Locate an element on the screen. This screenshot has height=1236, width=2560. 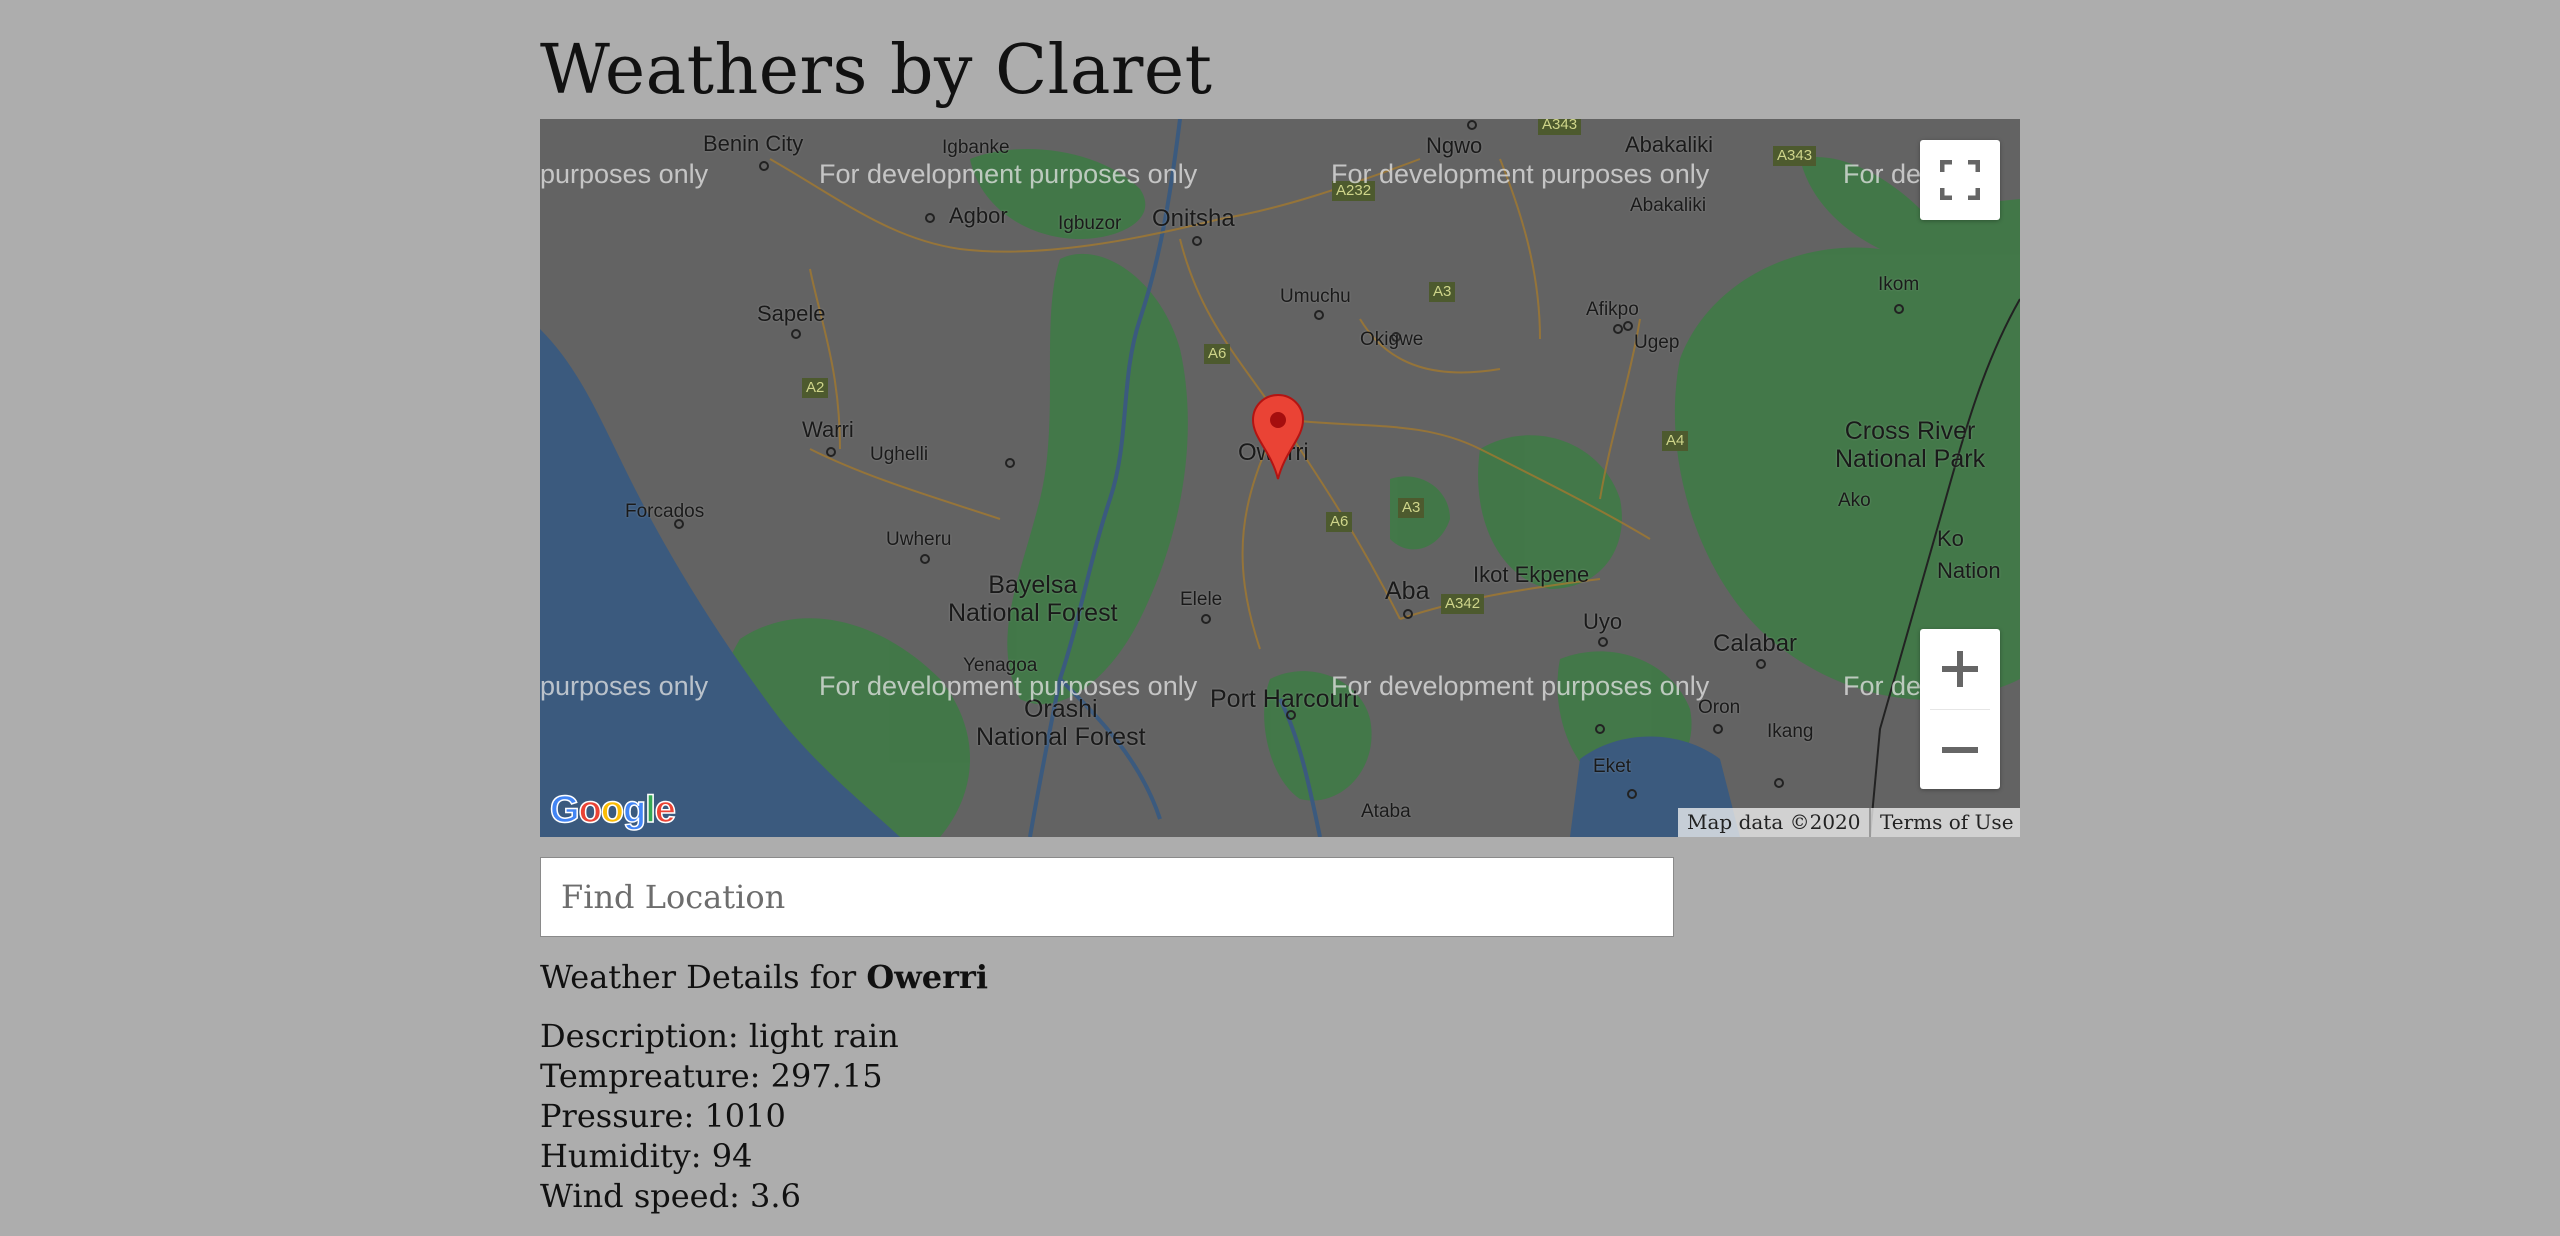
map-label-elele: Elele is located at coordinates (1201, 599).